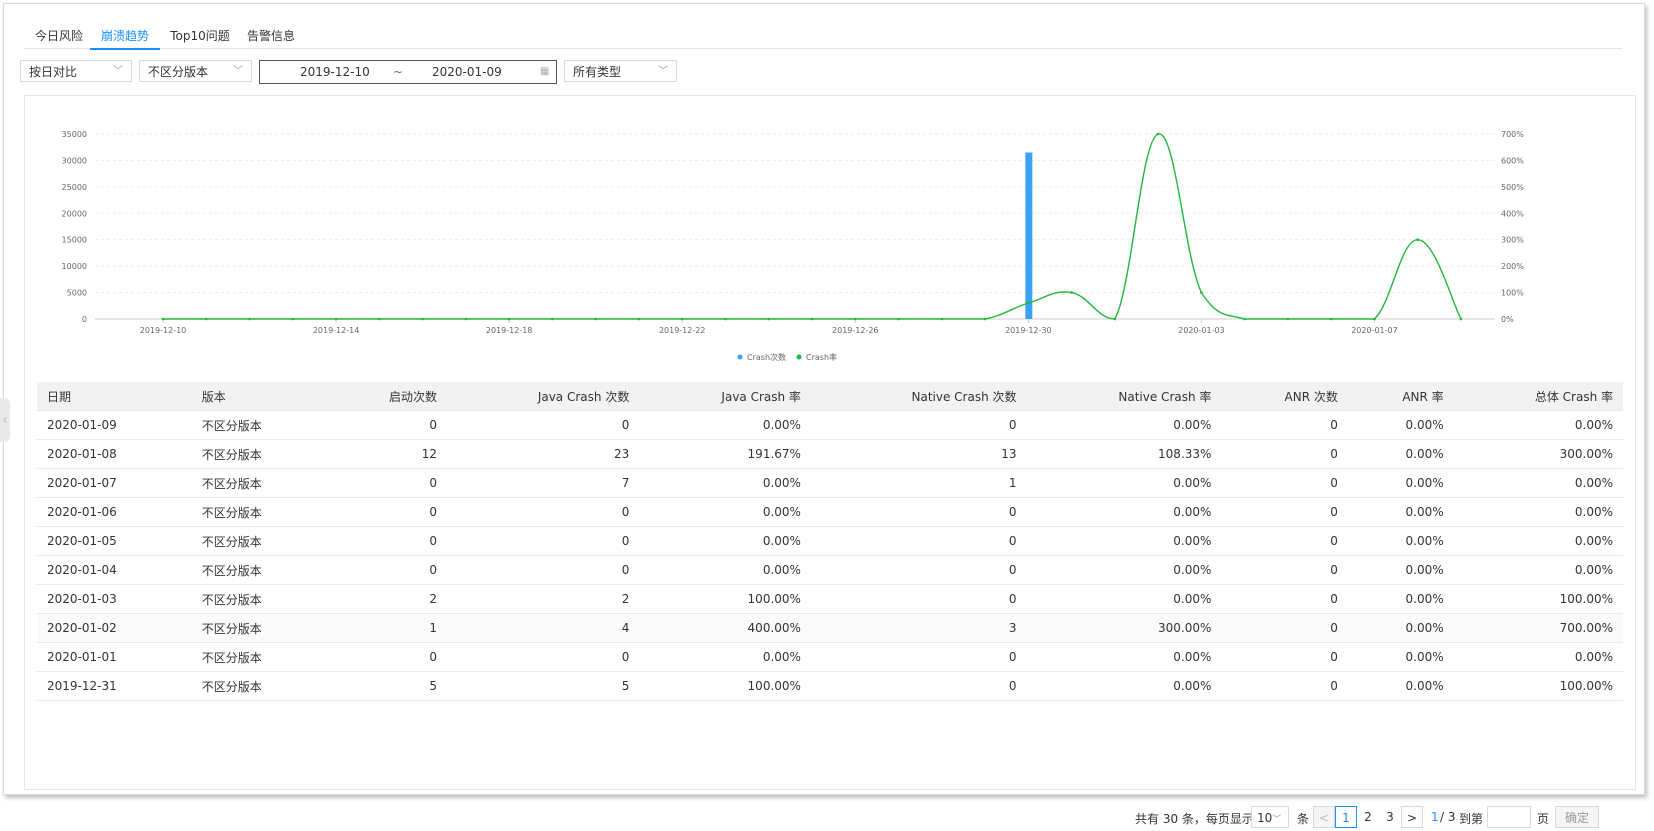 The width and height of the screenshot is (1654, 831). What do you see at coordinates (918, 483) in the screenshot?
I see `table-cell: 1` at bounding box center [918, 483].